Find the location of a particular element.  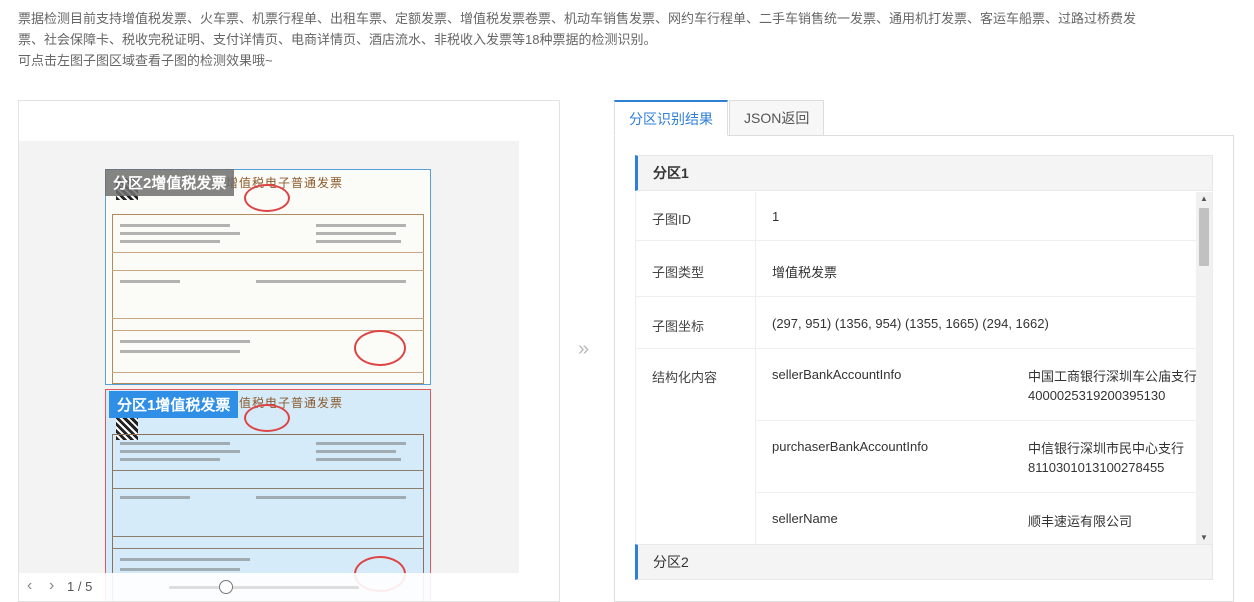

field-value: 中国工商银行深圳车公庙支行 4000025319200395130 is located at coordinates (1113, 384).